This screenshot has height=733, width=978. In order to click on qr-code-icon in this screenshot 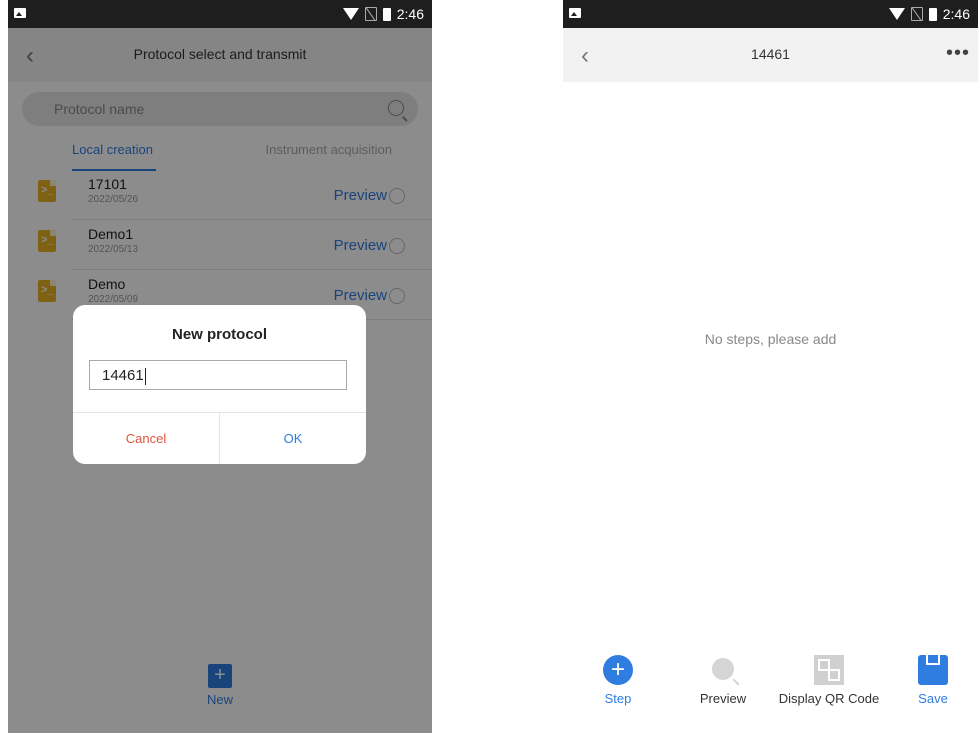, I will do `click(829, 670)`.